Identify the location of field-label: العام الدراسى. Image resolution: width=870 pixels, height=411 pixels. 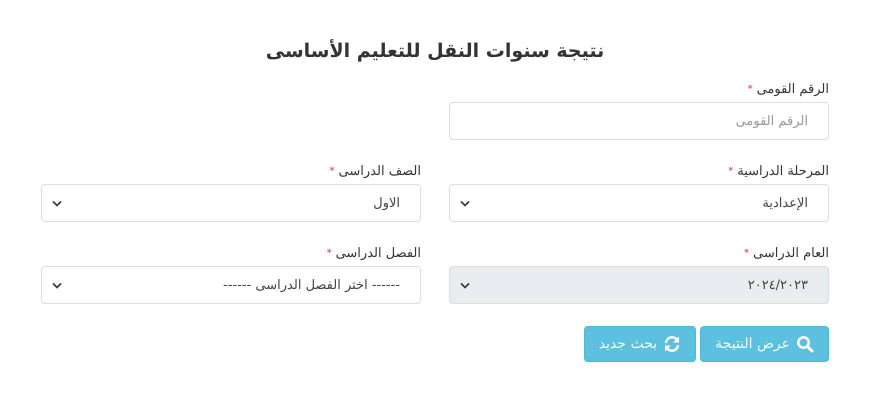
(790, 253).